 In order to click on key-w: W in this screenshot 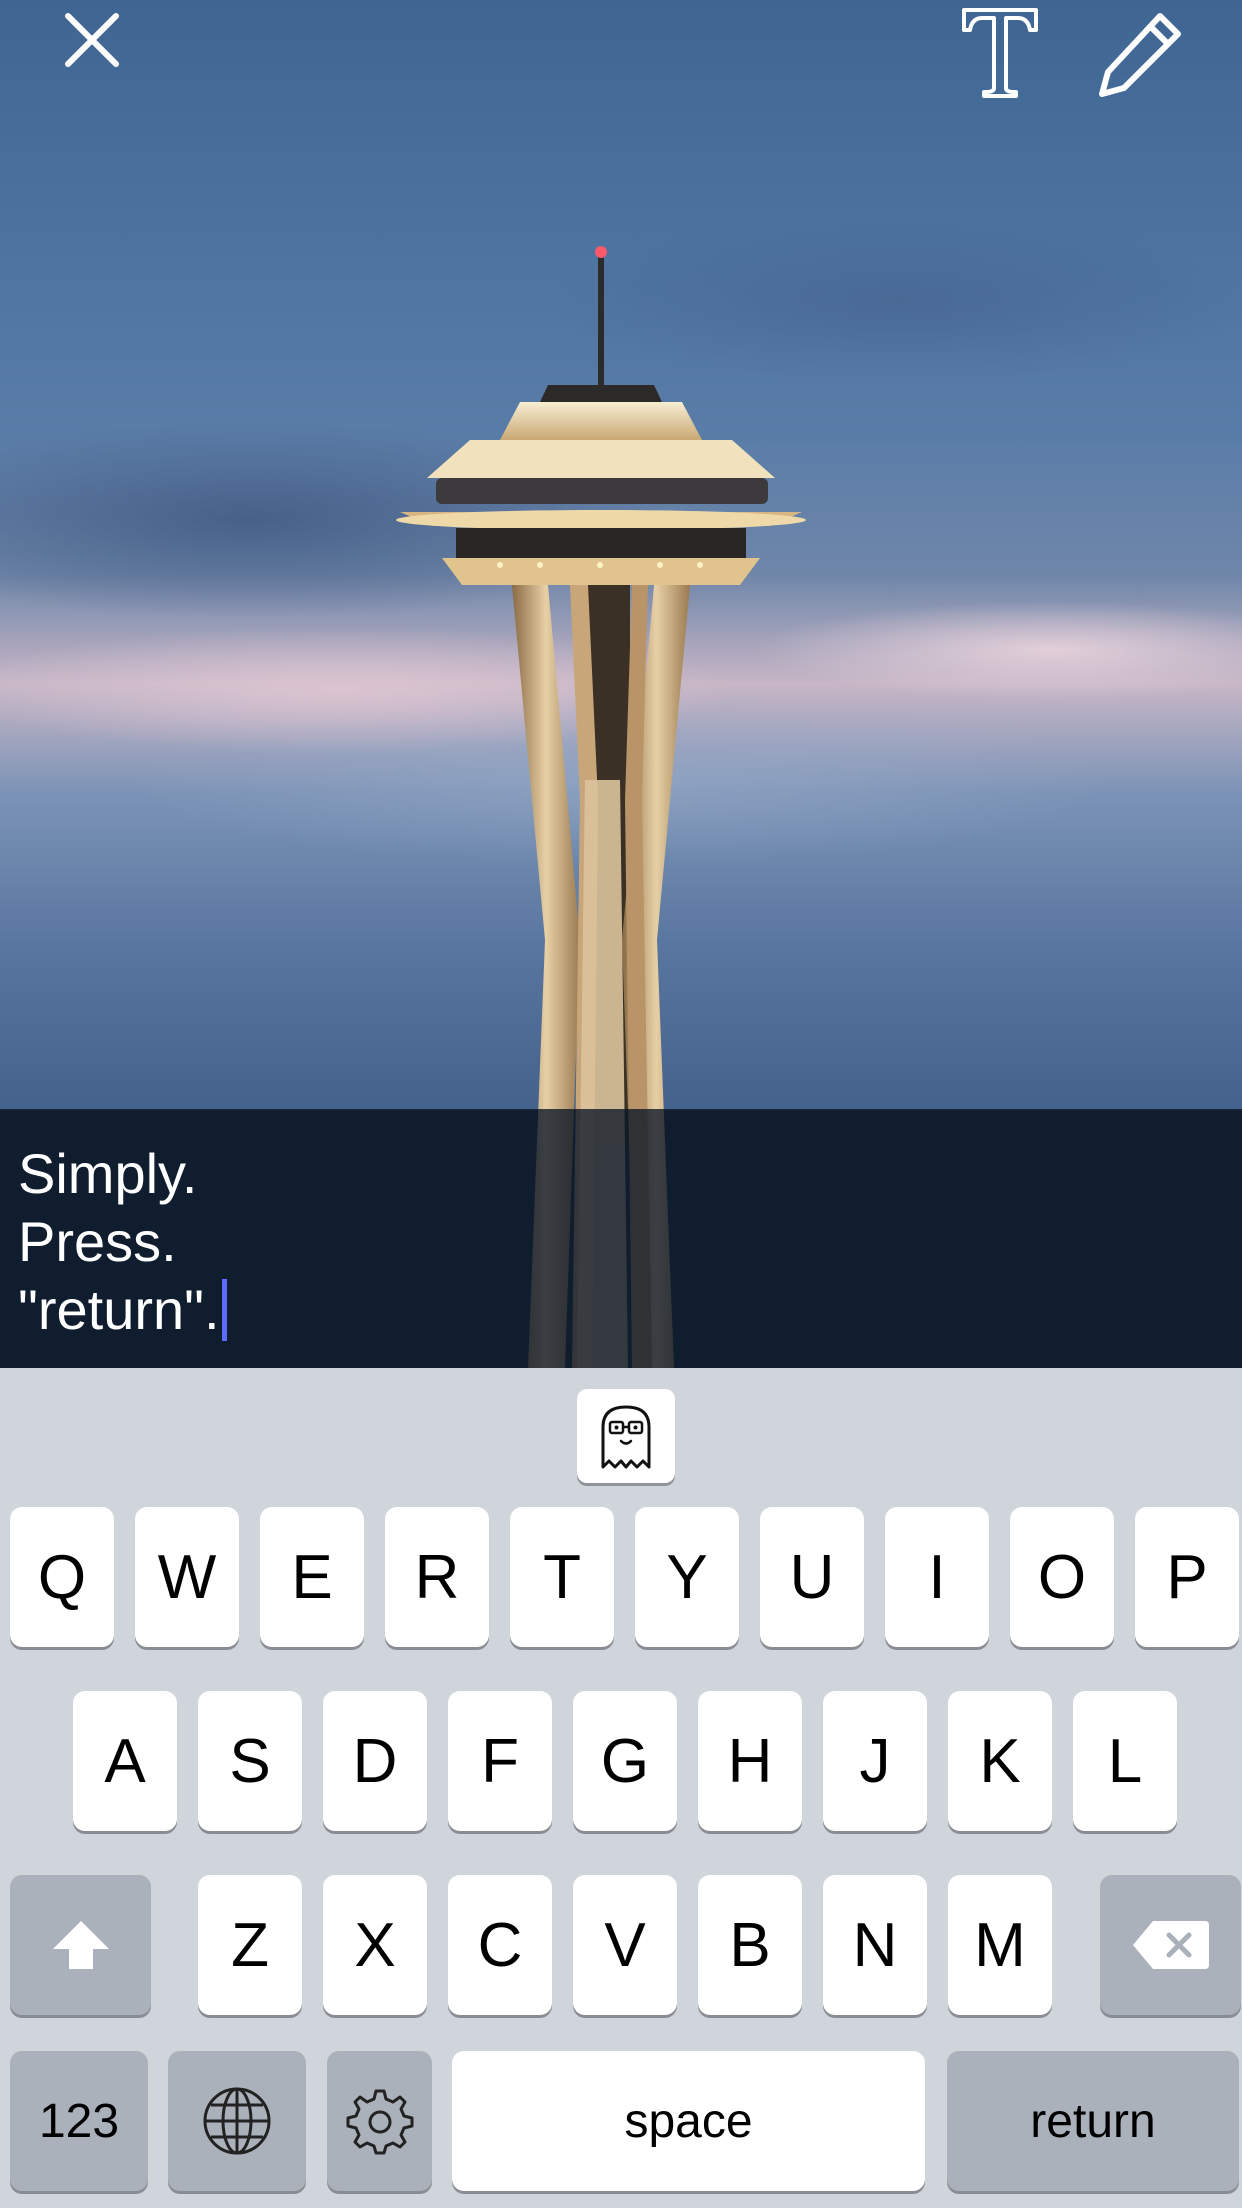, I will do `click(187, 1577)`.